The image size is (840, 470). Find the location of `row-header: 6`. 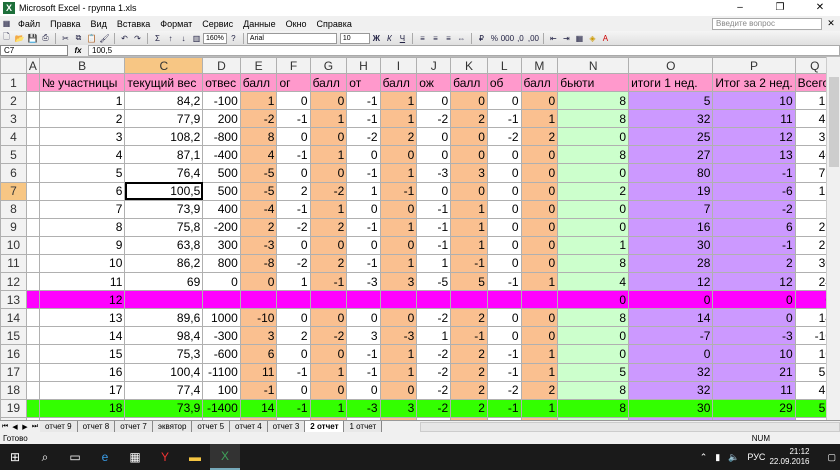

row-header: 6 is located at coordinates (13, 173).